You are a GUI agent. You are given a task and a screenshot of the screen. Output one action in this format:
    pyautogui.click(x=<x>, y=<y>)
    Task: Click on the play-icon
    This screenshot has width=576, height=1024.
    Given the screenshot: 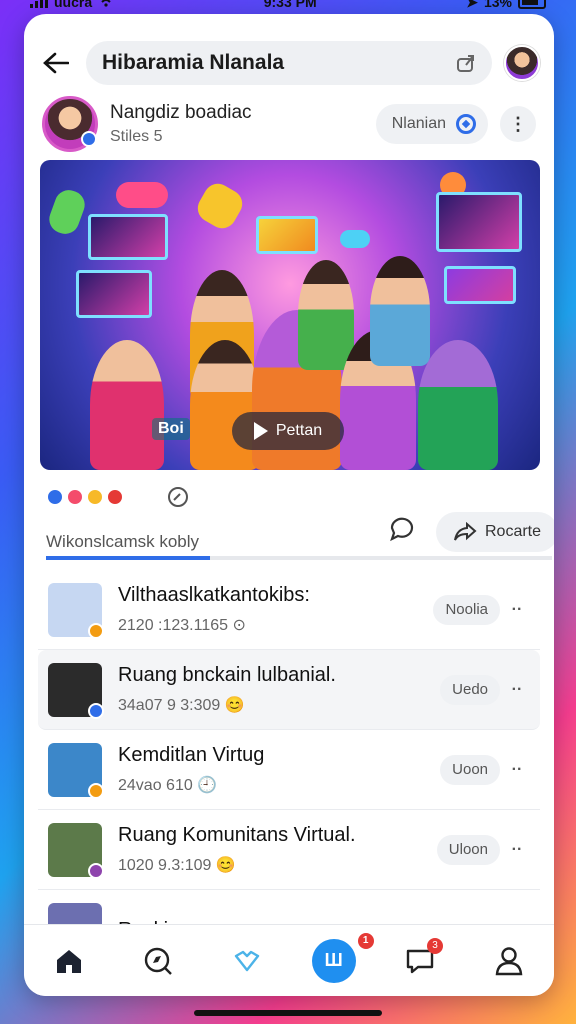 What is the action you would take?
    pyautogui.click(x=261, y=431)
    